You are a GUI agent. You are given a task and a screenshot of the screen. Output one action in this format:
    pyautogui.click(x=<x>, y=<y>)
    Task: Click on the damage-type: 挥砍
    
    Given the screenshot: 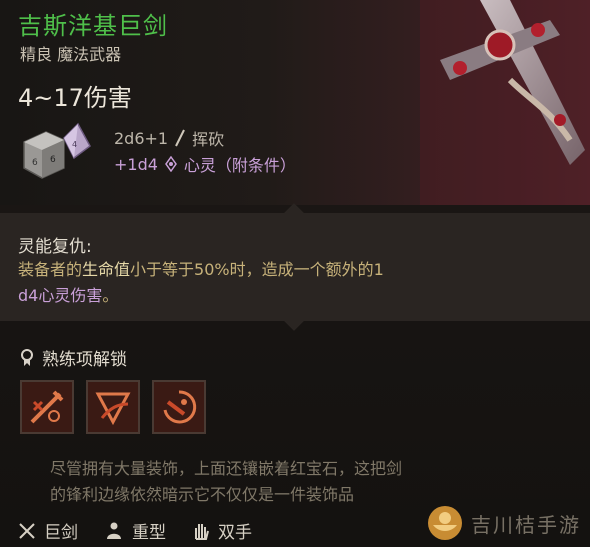 What is the action you would take?
    pyautogui.click(x=208, y=139)
    